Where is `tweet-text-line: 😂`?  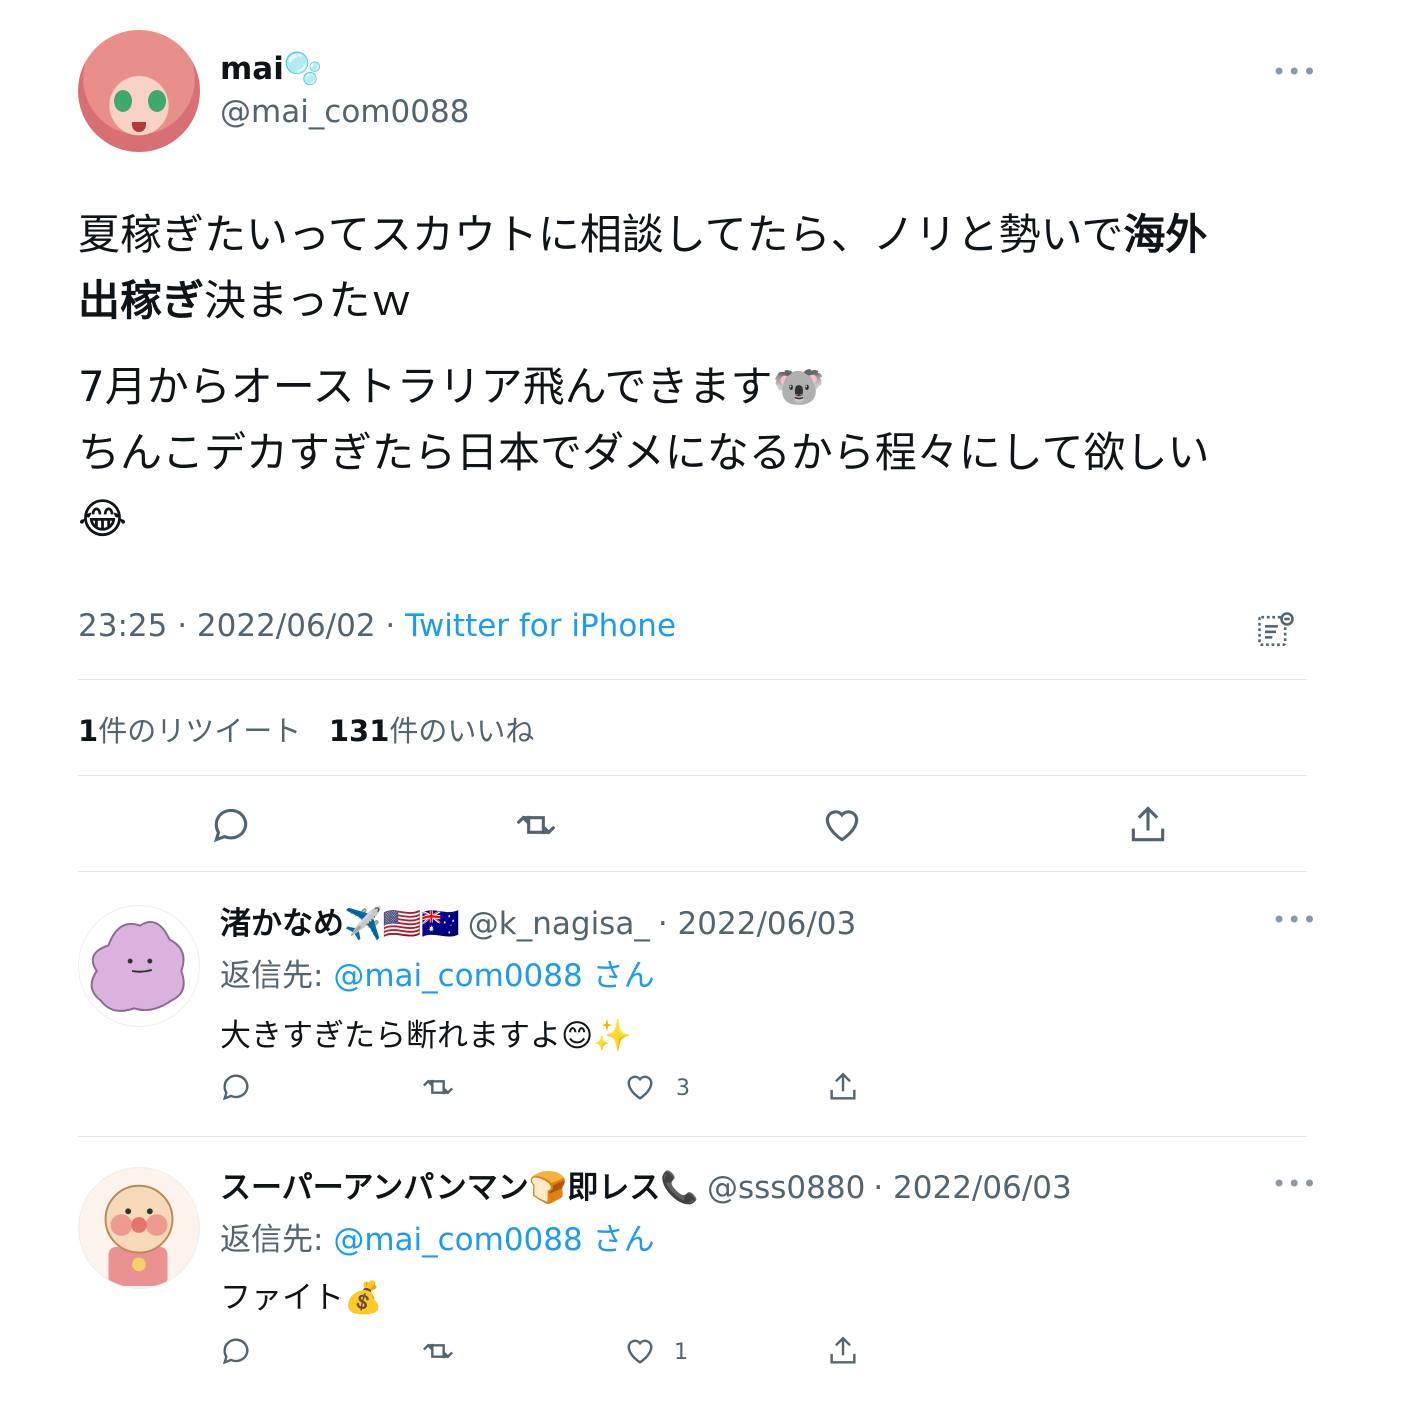
tweet-text-line: 😂 is located at coordinates (103, 518).